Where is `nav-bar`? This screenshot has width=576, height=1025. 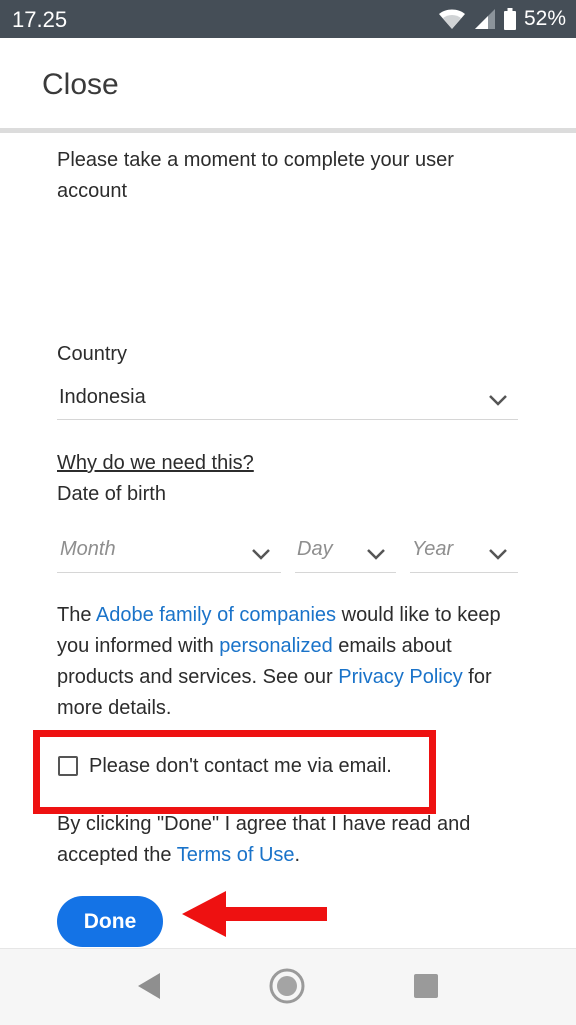 nav-bar is located at coordinates (288, 986).